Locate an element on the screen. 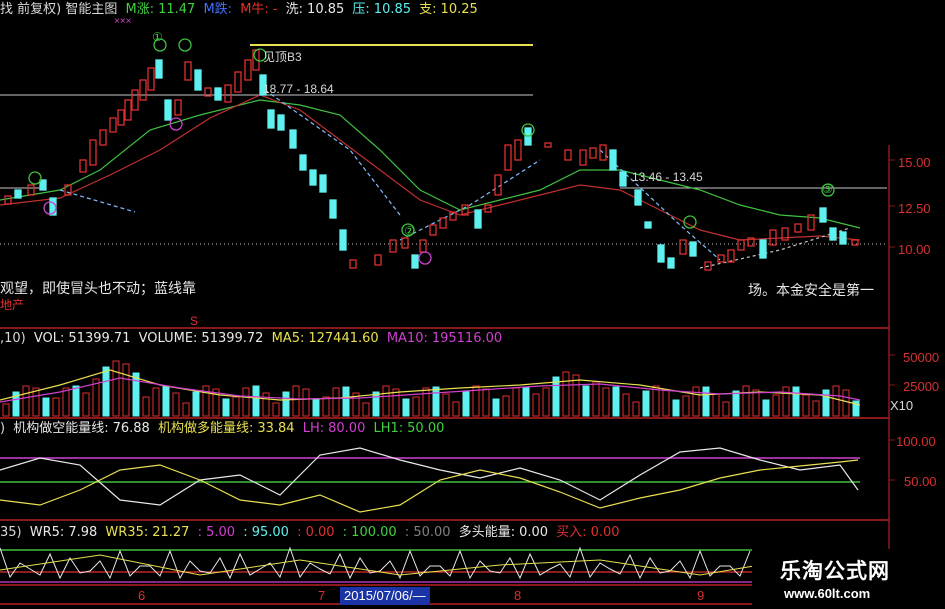 The height and width of the screenshot is (609, 945). wr-v2: : 95.00 is located at coordinates (266, 532).